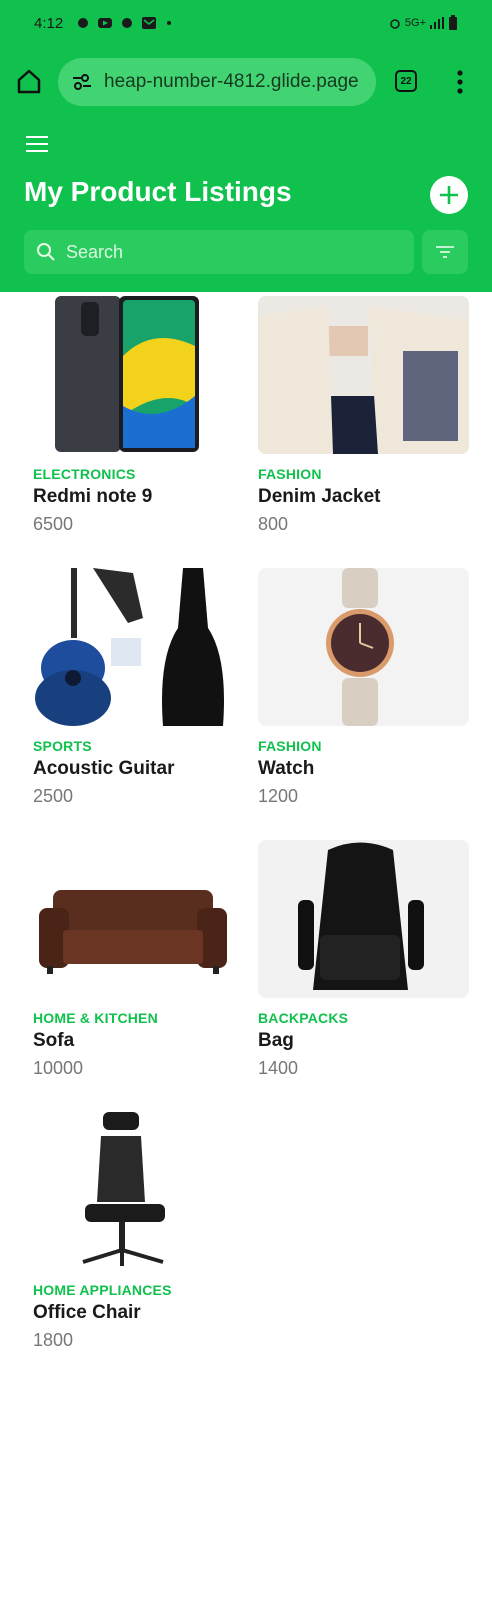 This screenshot has width=492, height=1599. I want to click on network-type: 5G+, so click(415, 23).